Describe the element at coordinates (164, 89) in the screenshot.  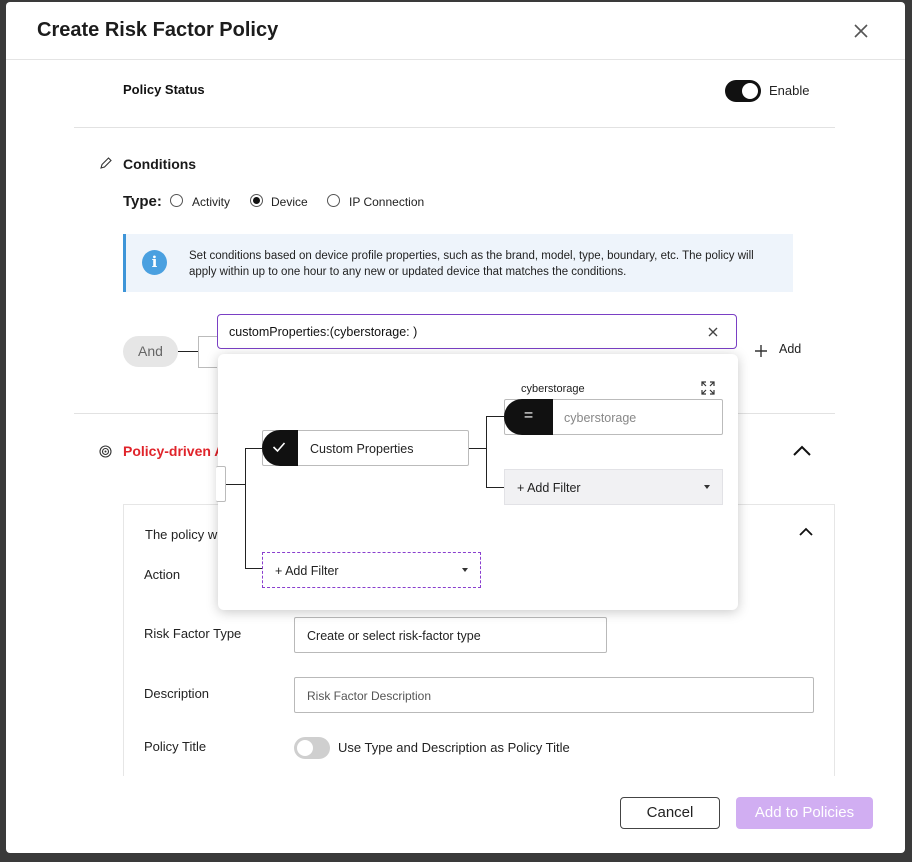
I see `policy-status-label: Policy Status` at that location.